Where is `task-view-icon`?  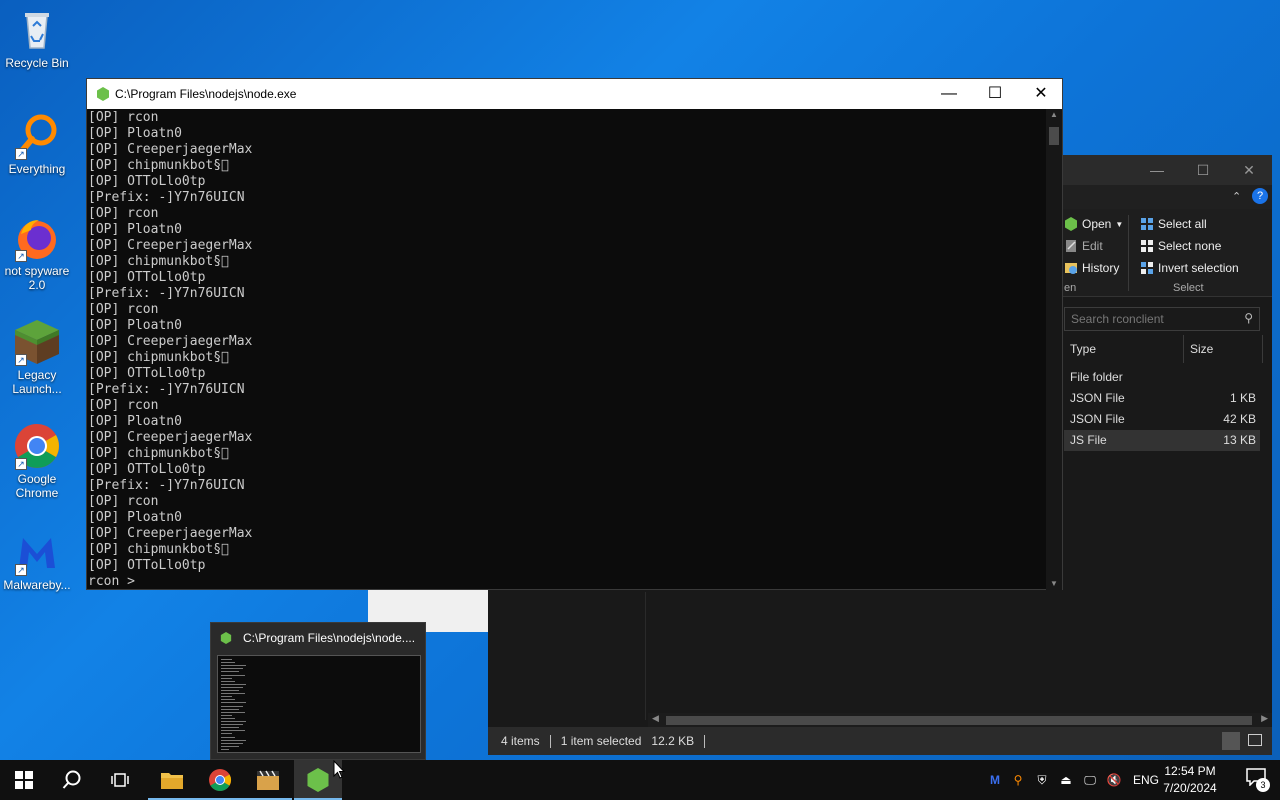
task-view-icon is located at coordinates (120, 780).